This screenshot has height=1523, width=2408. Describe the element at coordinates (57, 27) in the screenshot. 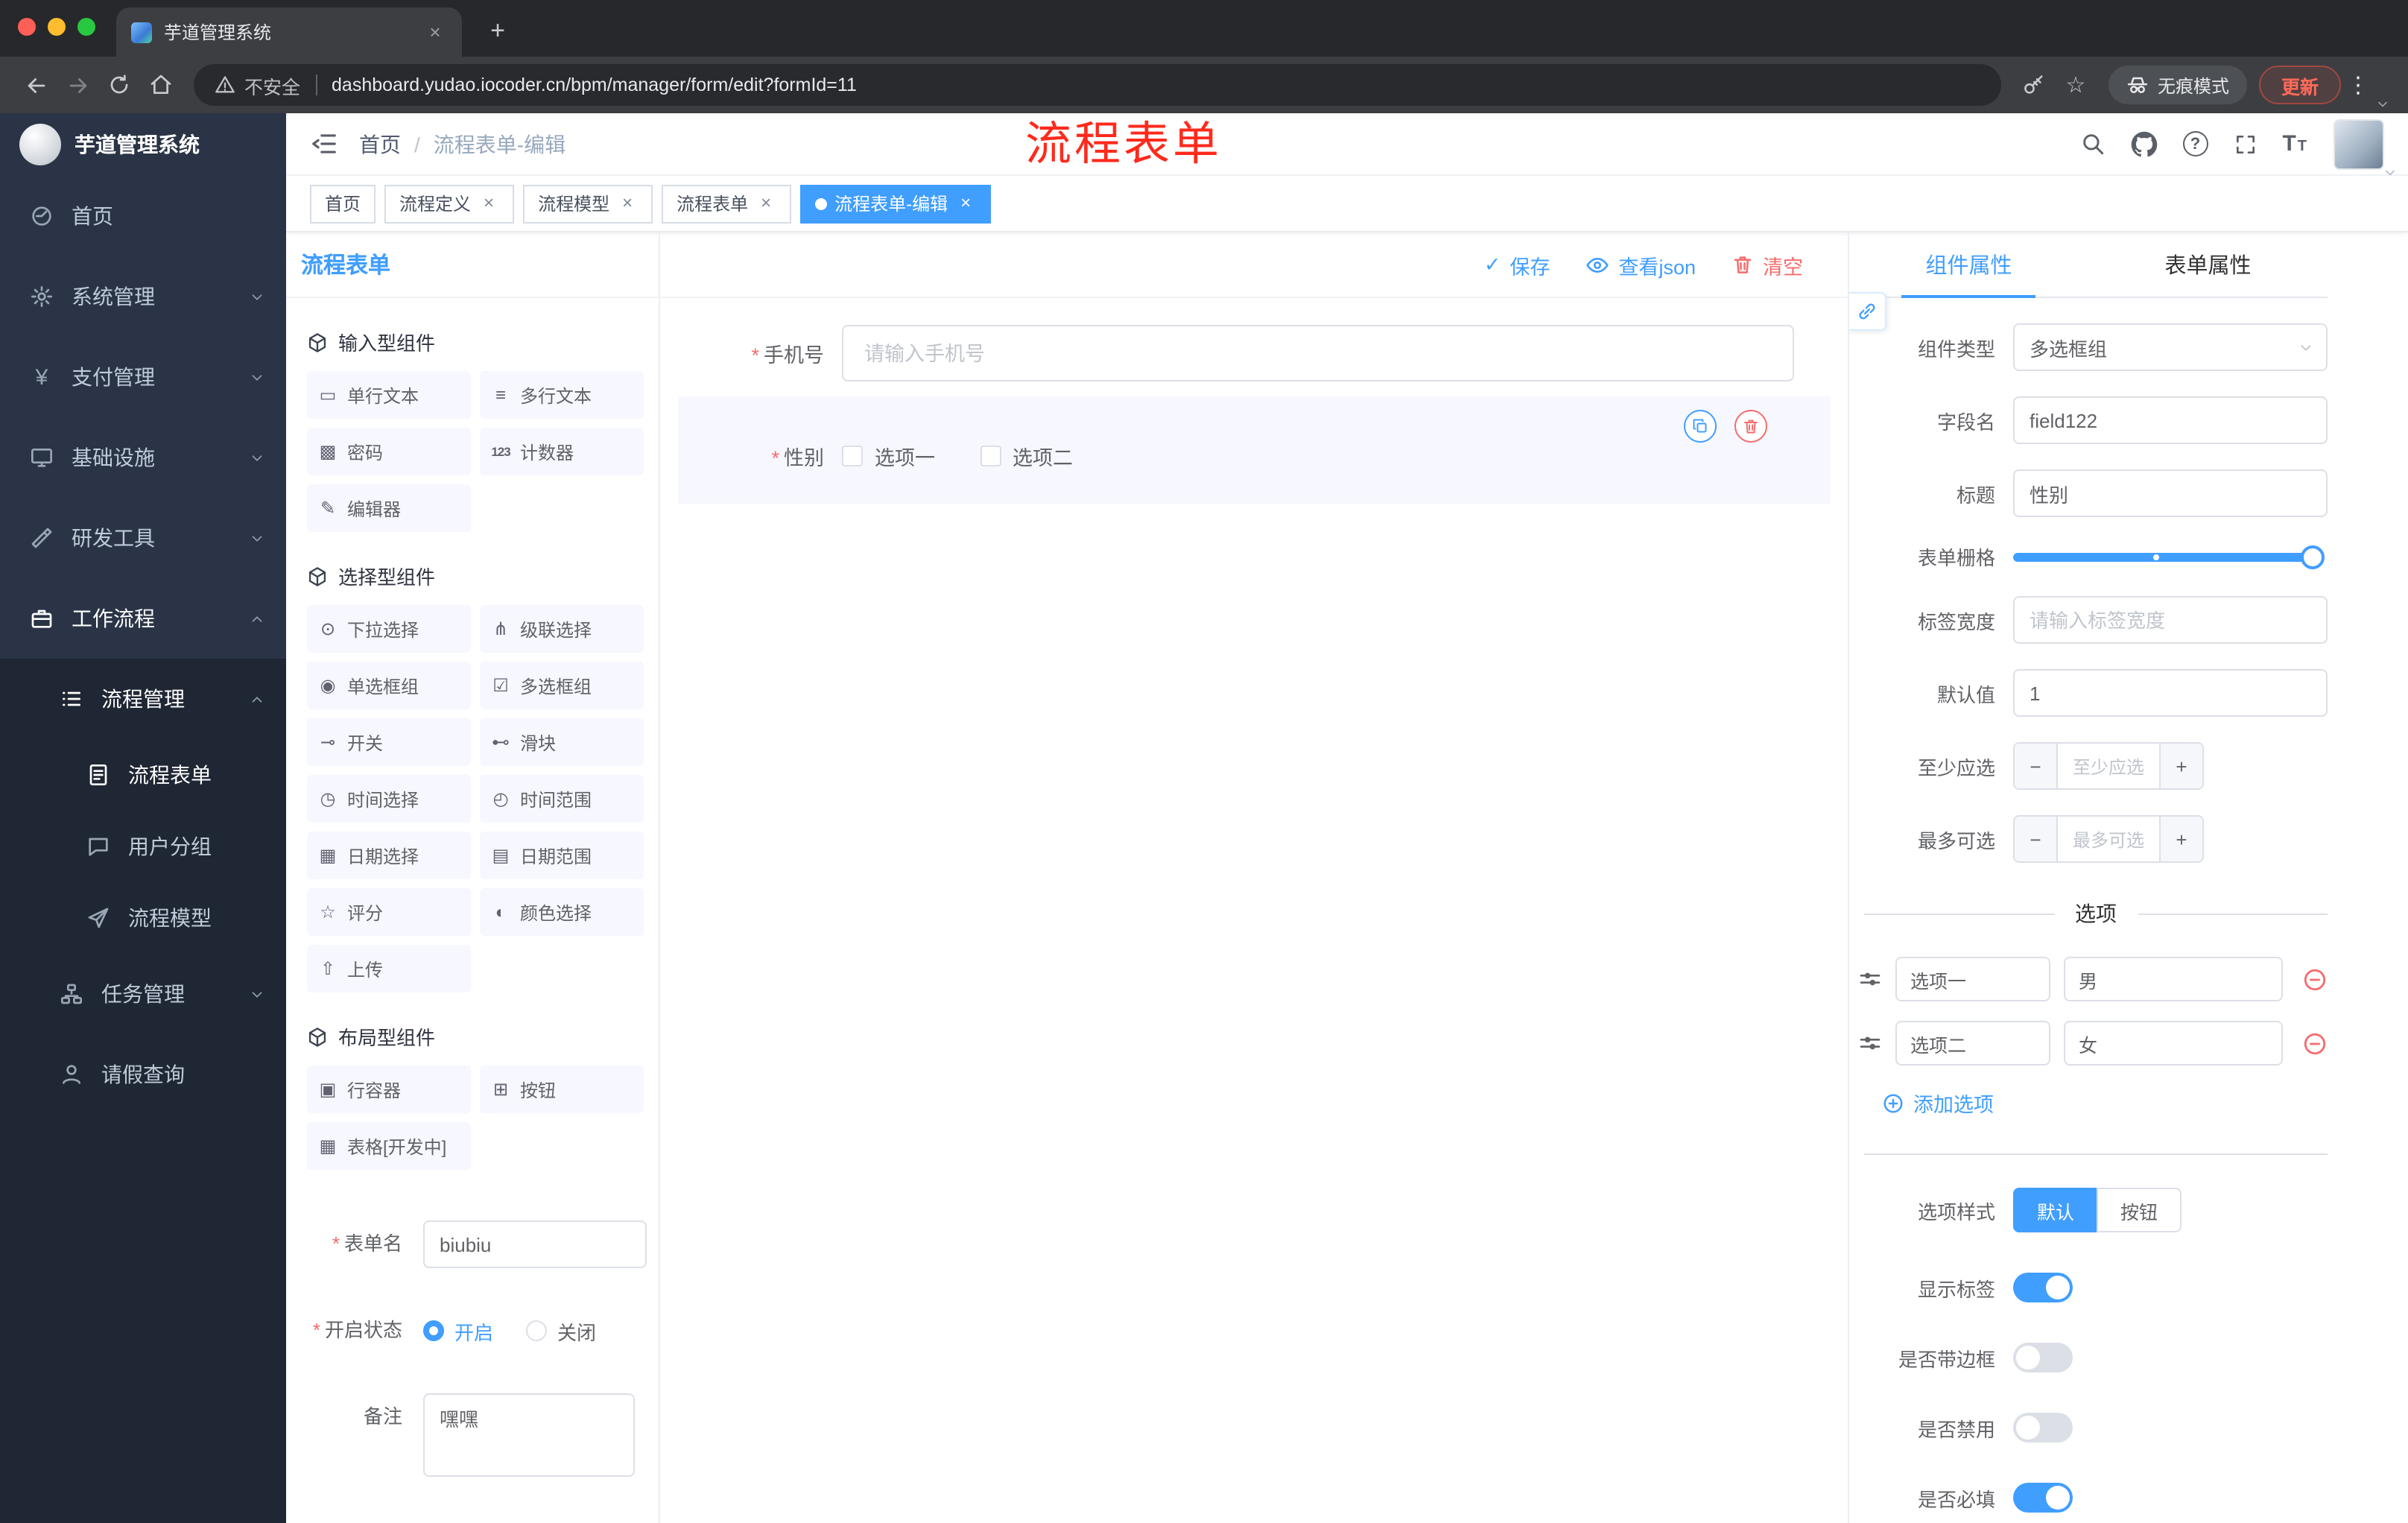

I see `window-minimize-button` at that location.